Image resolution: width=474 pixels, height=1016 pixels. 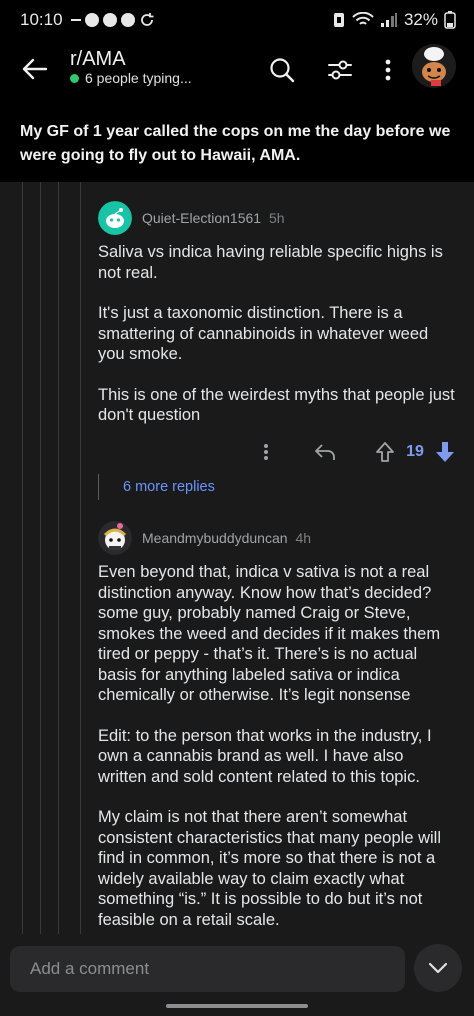 I want to click on comment-header: Quiet-Election1561 5h, so click(x=277, y=218).